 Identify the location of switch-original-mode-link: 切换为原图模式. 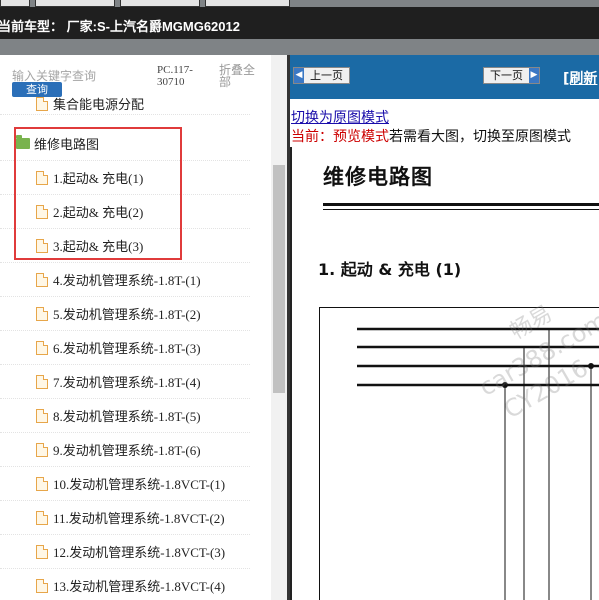
(340, 117).